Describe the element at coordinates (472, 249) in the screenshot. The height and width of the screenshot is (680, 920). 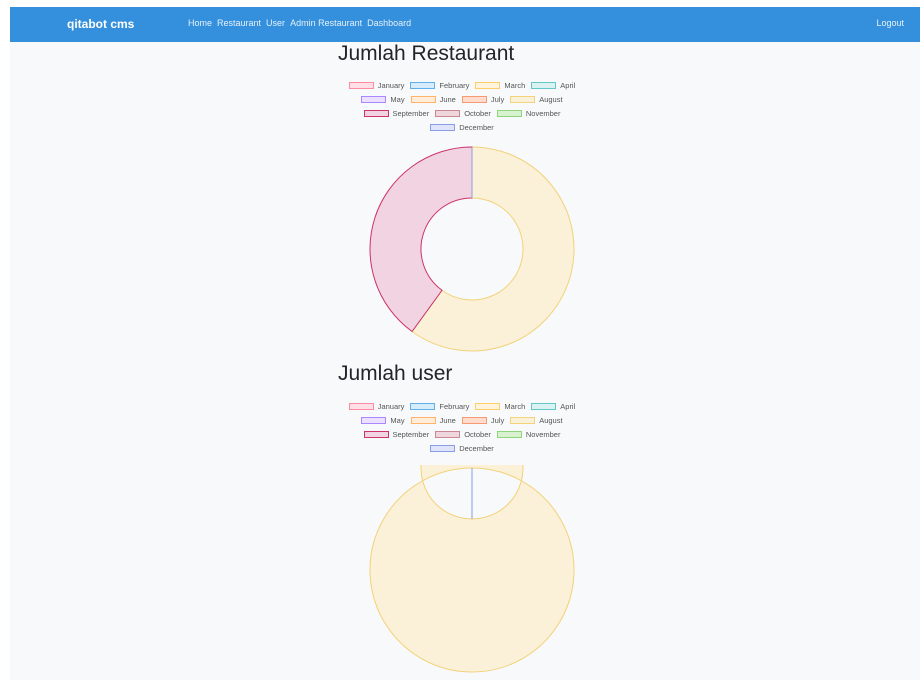
I see `restaurant-donut-chart` at that location.